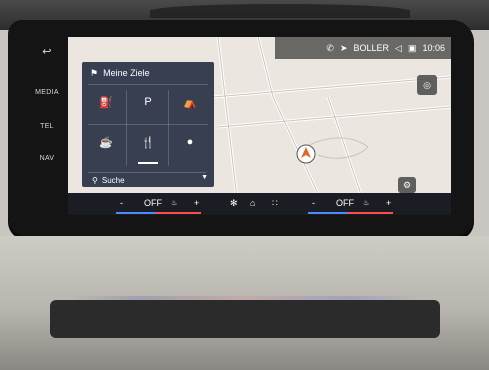 The image size is (489, 370). Describe the element at coordinates (245, 319) in the screenshot. I see `air-vent` at that location.